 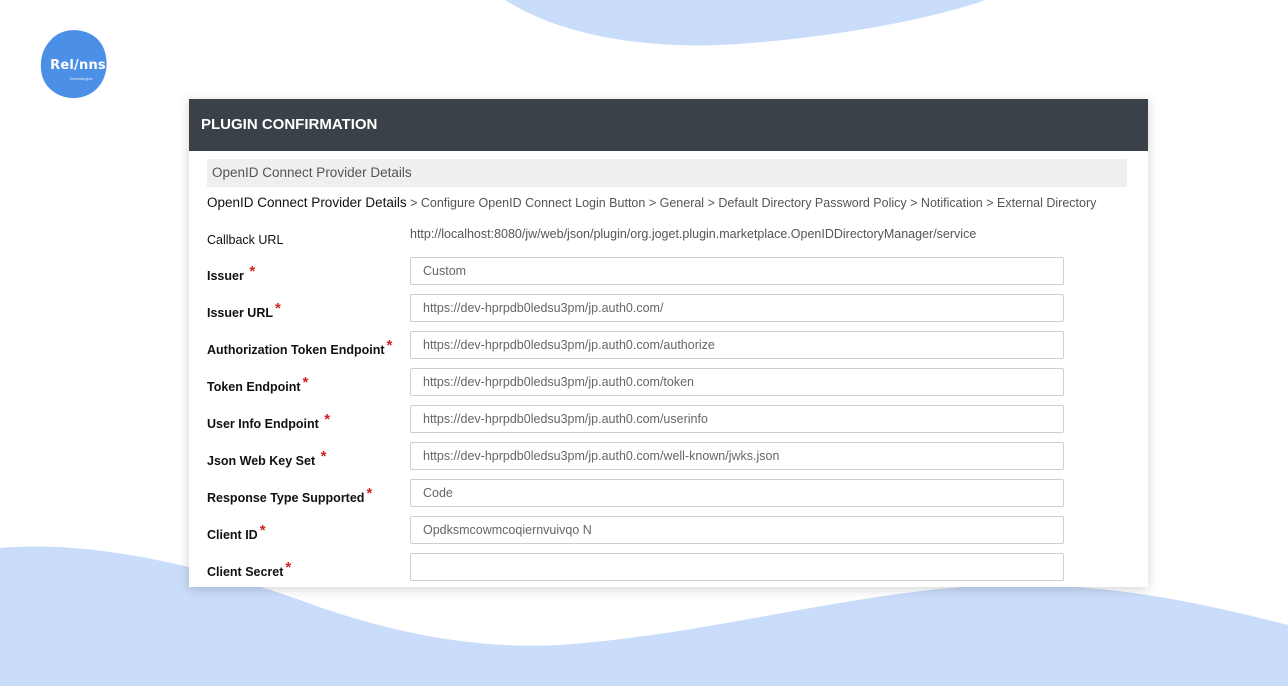 What do you see at coordinates (737, 382) in the screenshot?
I see `token-endpoint-input` at bounding box center [737, 382].